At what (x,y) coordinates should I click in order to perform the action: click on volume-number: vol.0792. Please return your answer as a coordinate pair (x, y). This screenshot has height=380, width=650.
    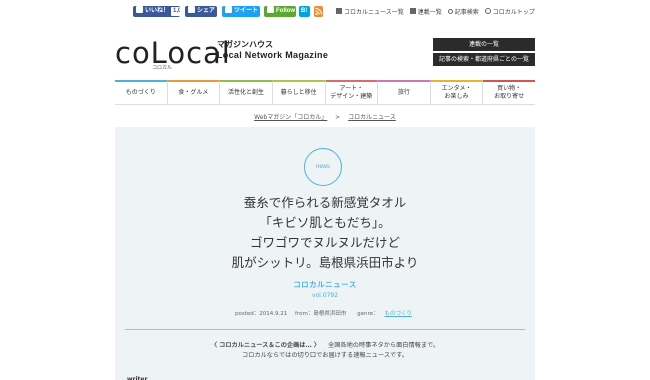
    Looking at the image, I should click on (325, 295).